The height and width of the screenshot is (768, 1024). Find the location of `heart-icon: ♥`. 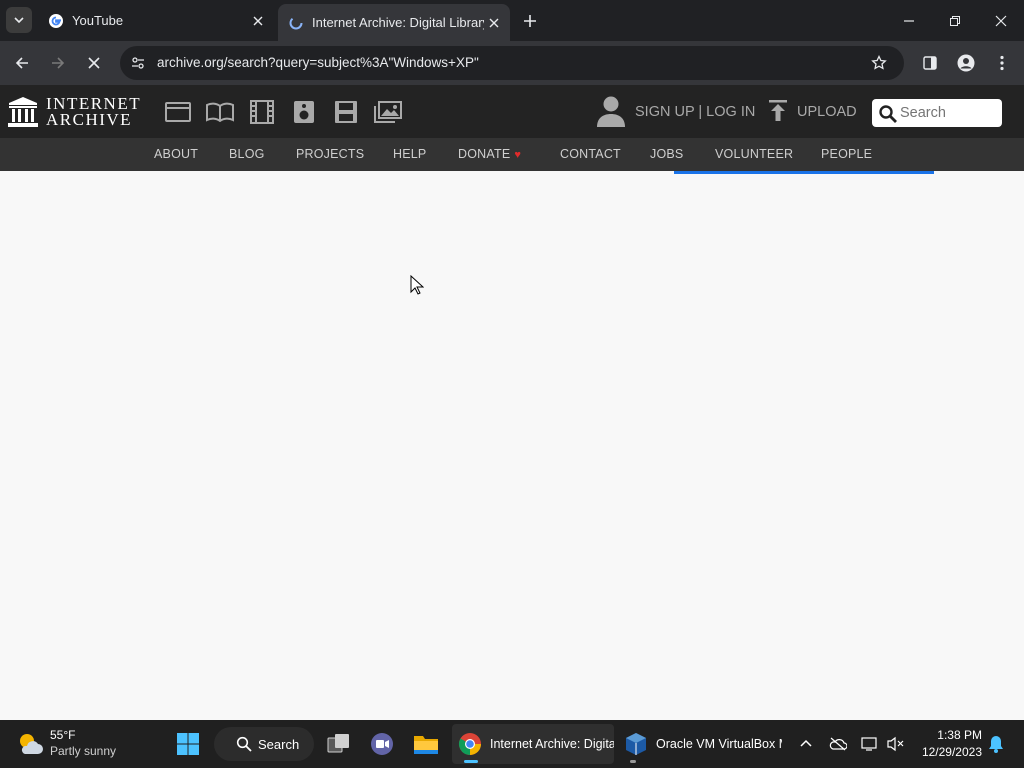

heart-icon: ♥ is located at coordinates (518, 155).